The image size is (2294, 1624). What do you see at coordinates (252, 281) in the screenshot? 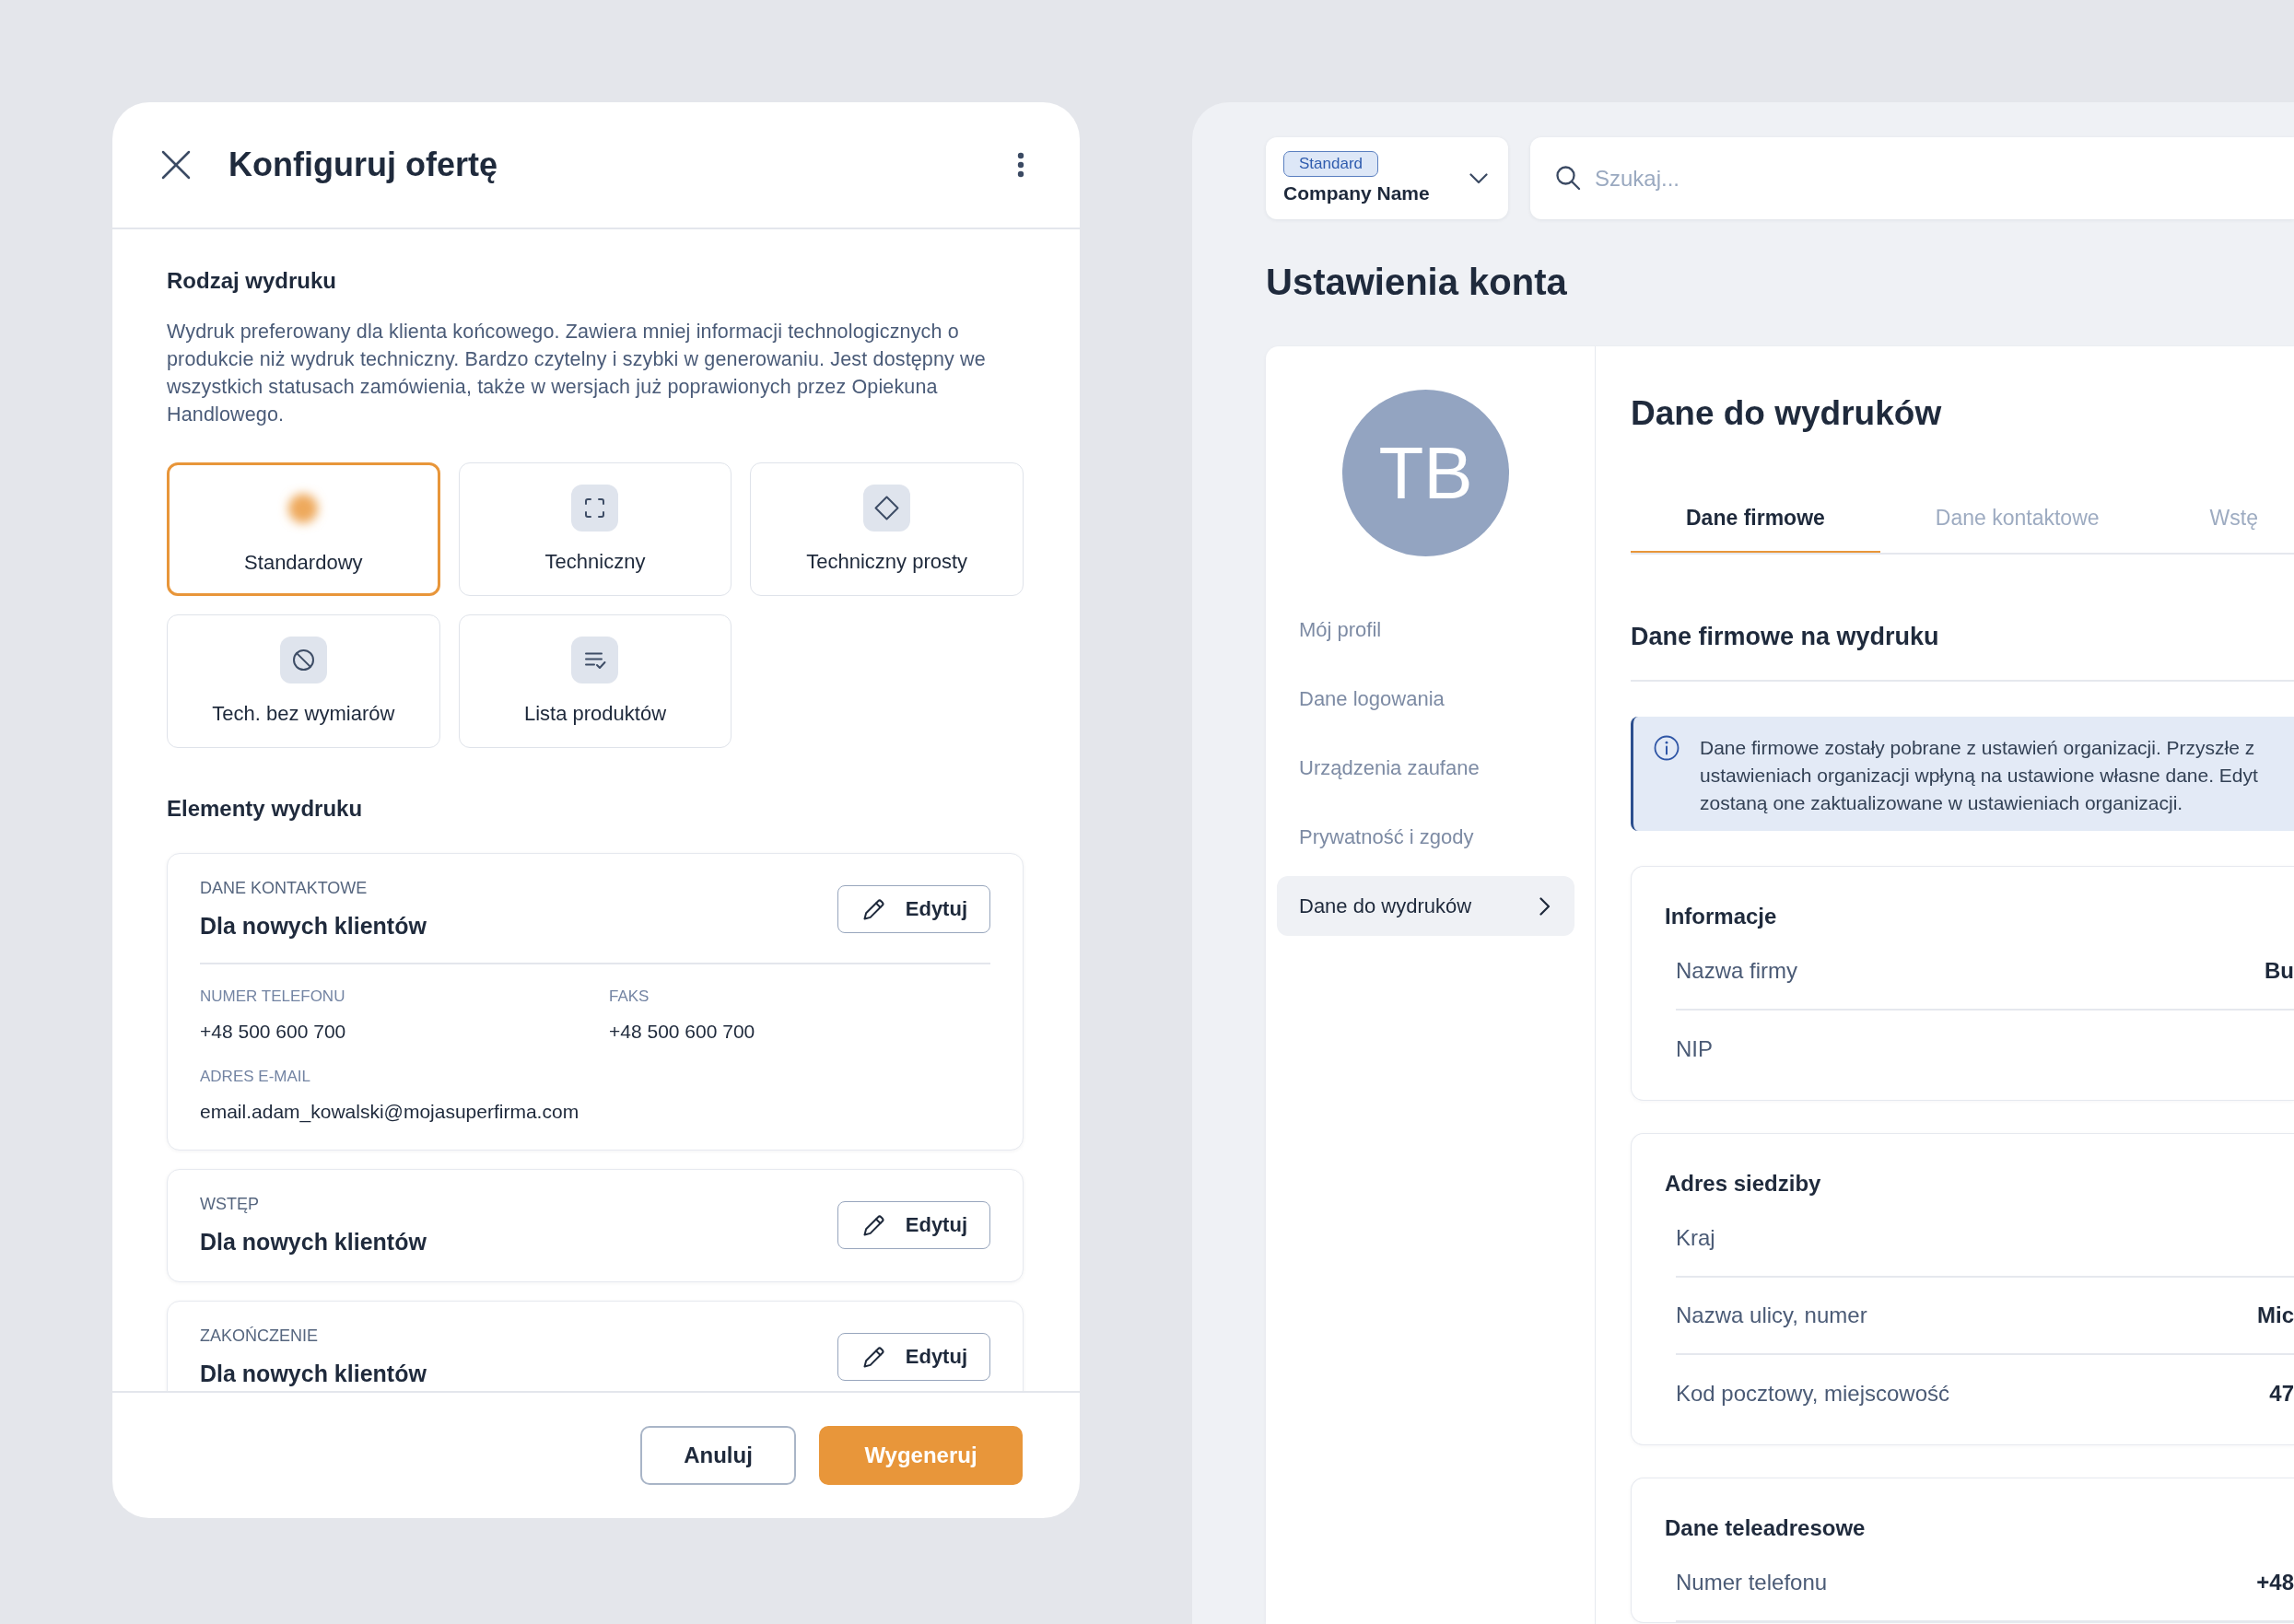
I see `section-heading: Rodzaj wydruku` at bounding box center [252, 281].